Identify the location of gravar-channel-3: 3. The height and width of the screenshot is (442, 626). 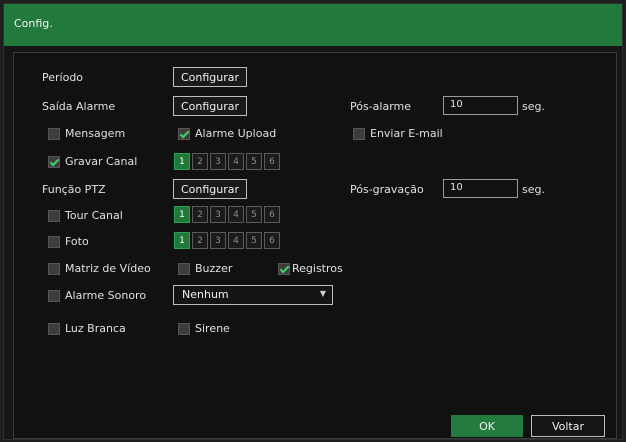
(218, 161).